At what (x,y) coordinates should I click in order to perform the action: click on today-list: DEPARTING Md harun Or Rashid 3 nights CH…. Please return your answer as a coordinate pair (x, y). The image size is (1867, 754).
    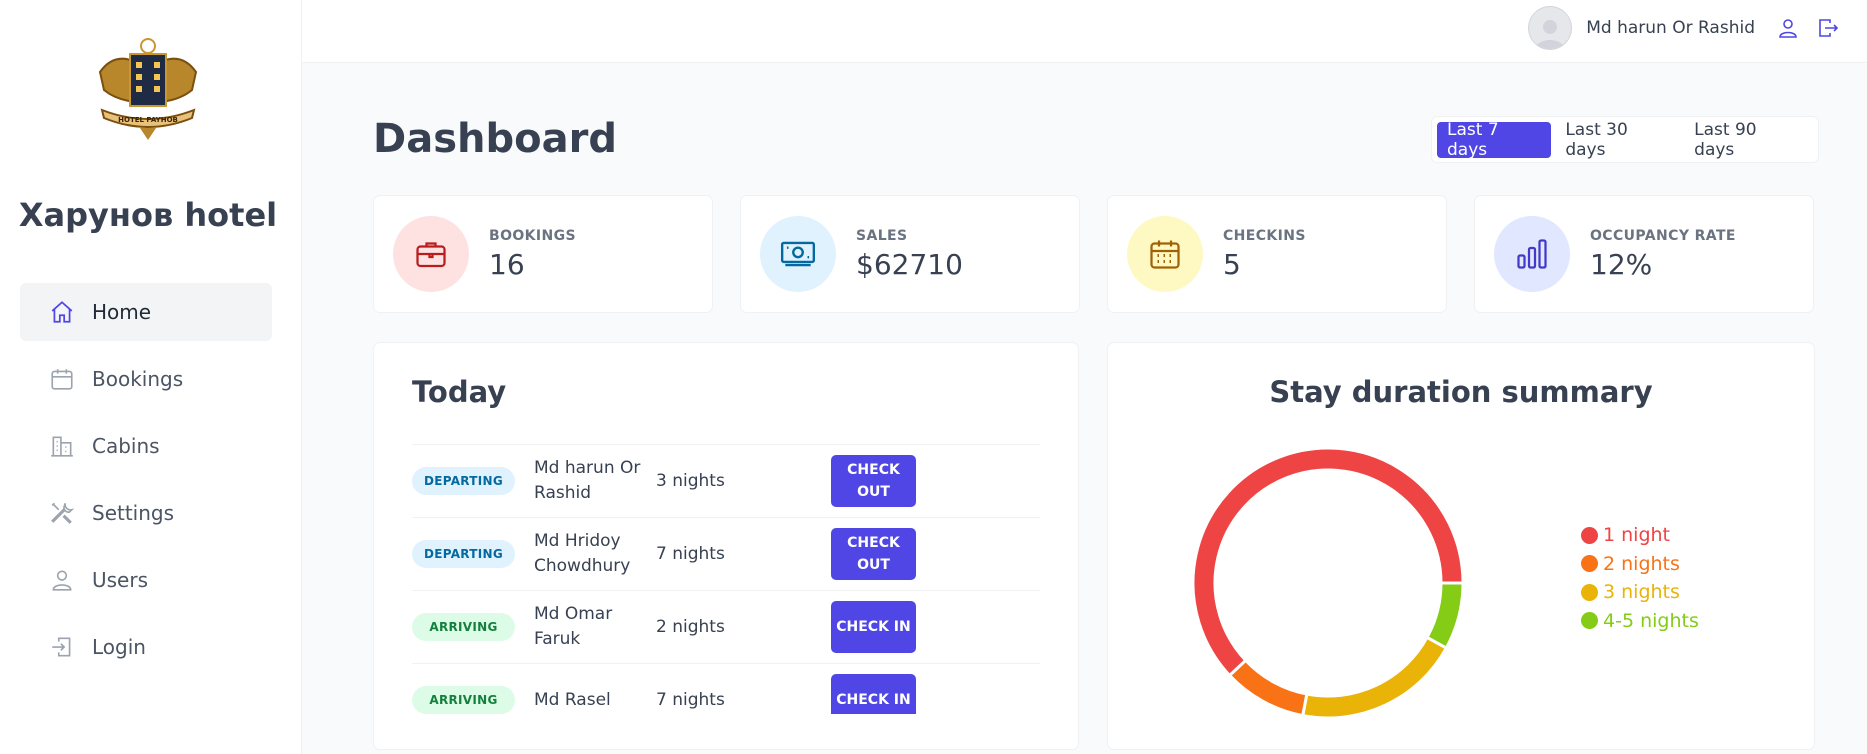
    Looking at the image, I should click on (726, 579).